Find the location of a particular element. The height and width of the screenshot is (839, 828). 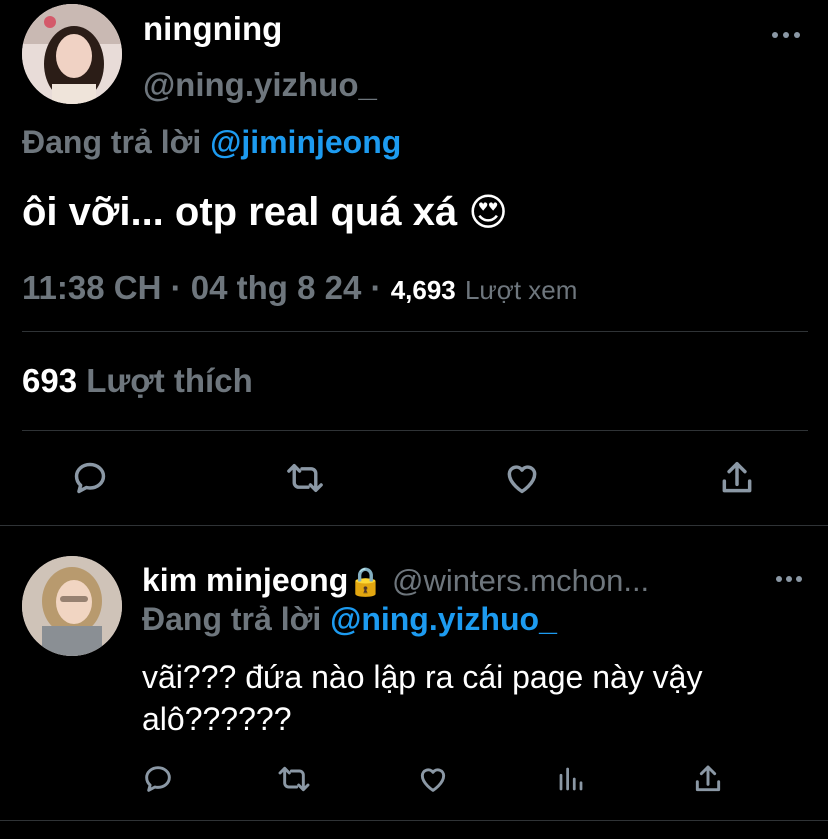

replying-to: Đang trả lời @jiminjeong is located at coordinates (211, 142).